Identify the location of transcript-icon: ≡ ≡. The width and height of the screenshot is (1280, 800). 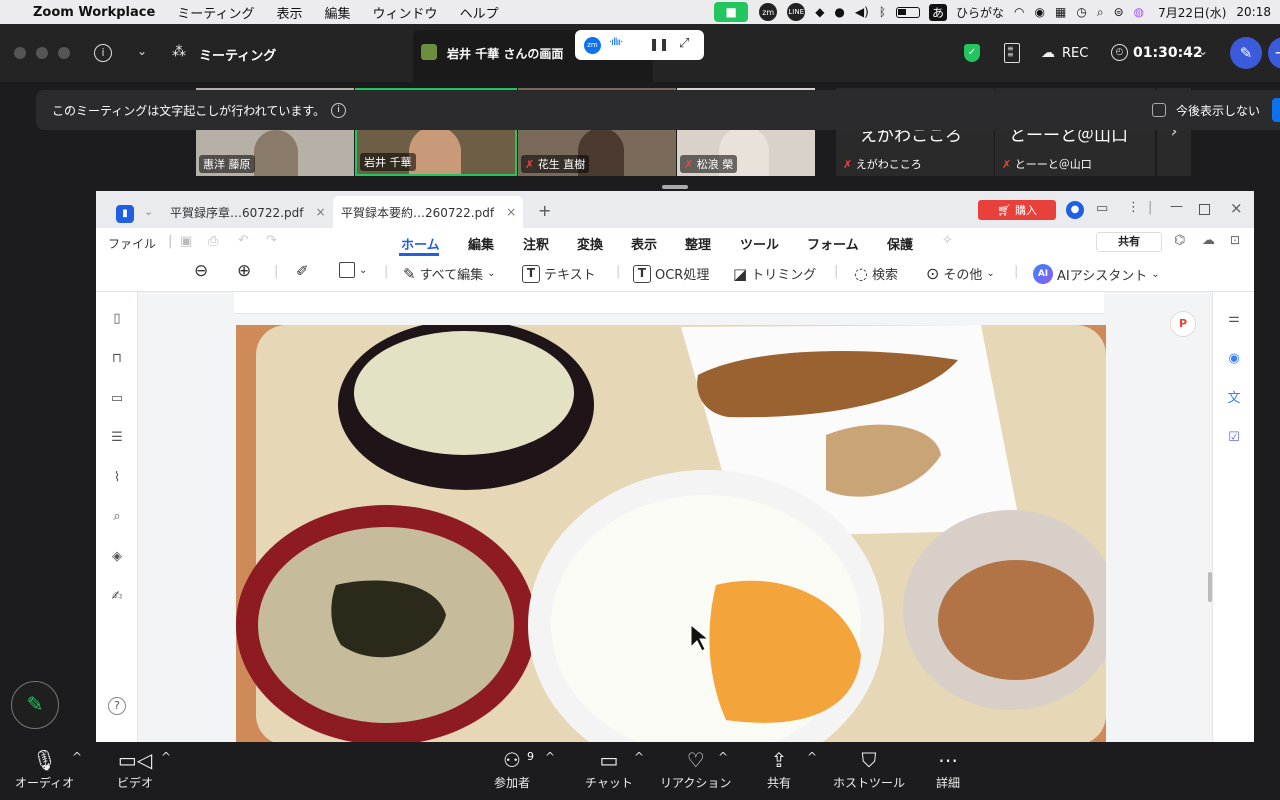
(1012, 53).